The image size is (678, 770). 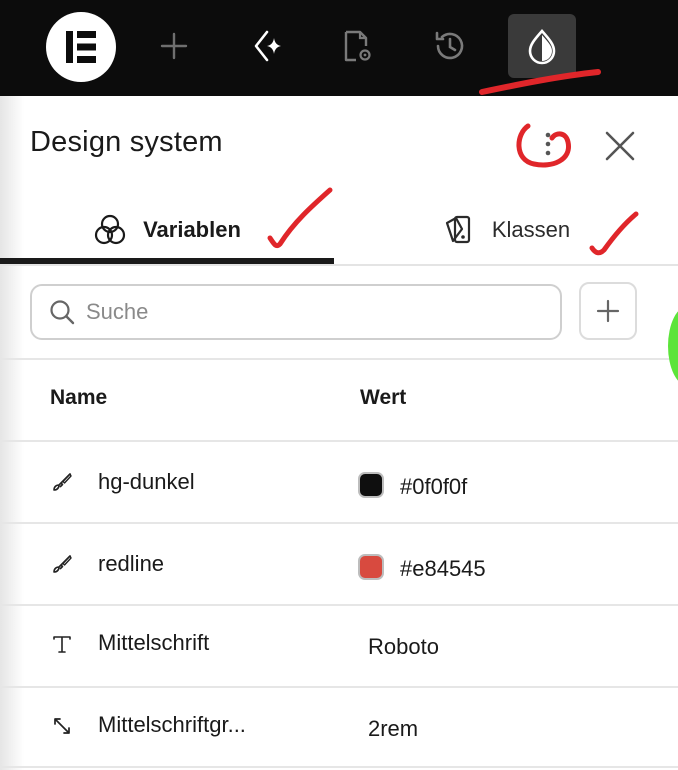 I want to click on sparkle-icon, so click(x=267, y=46).